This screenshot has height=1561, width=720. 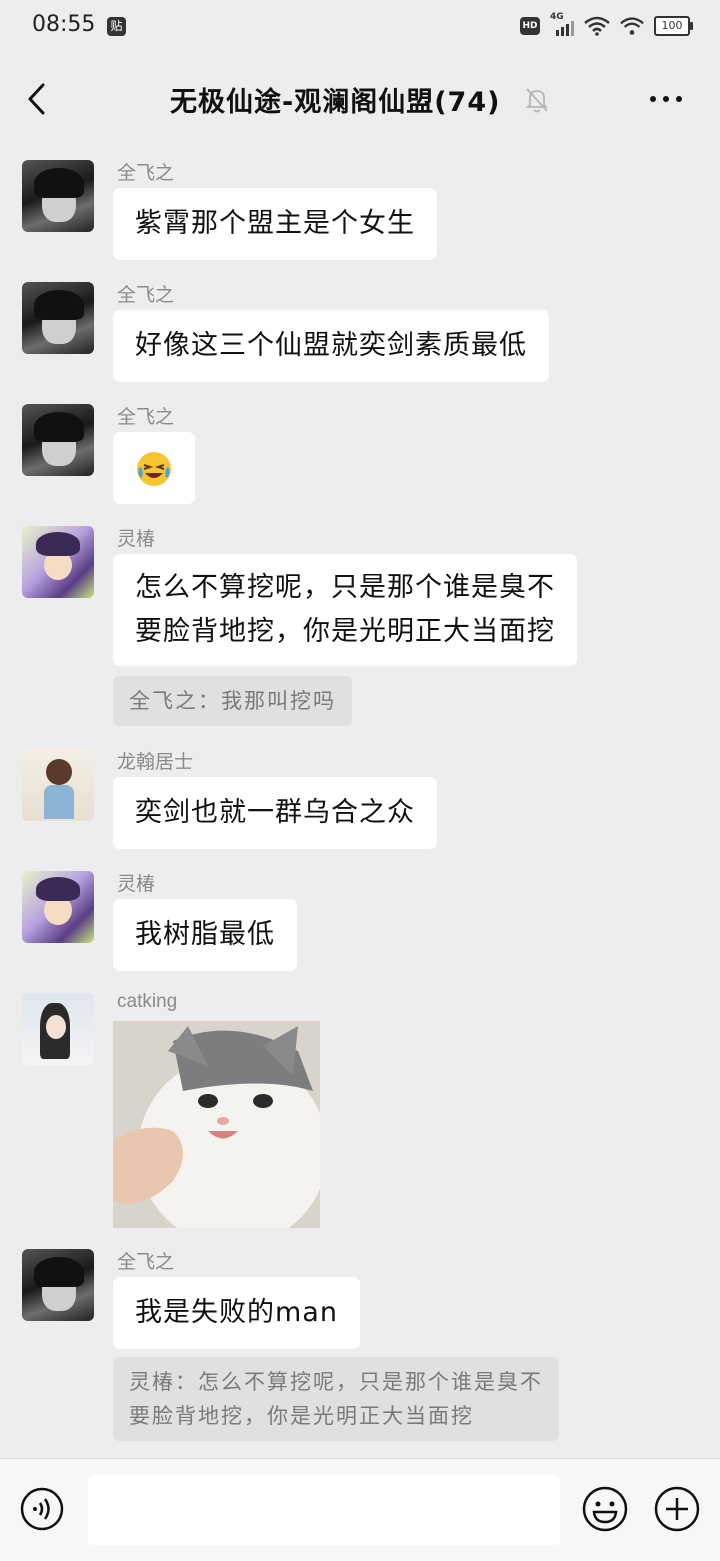 What do you see at coordinates (537, 100) in the screenshot?
I see `muted-bell-icon` at bounding box center [537, 100].